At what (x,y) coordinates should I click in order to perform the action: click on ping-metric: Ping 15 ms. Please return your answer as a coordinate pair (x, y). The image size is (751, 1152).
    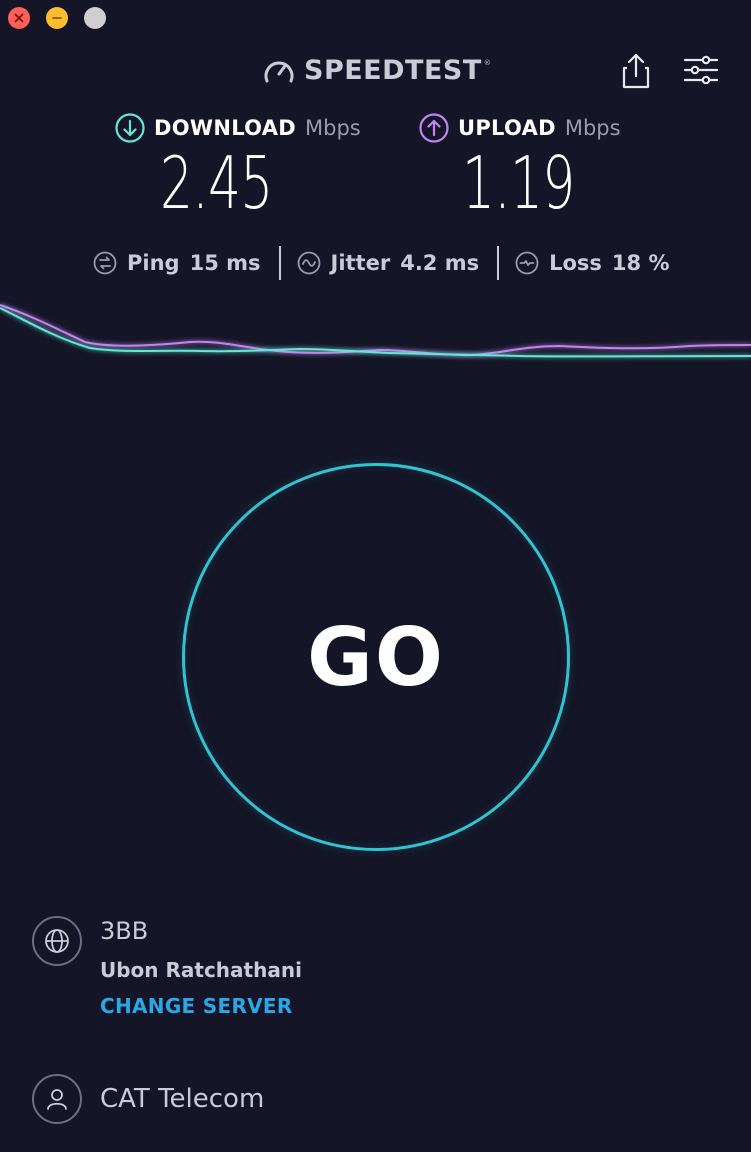
    Looking at the image, I should click on (177, 263).